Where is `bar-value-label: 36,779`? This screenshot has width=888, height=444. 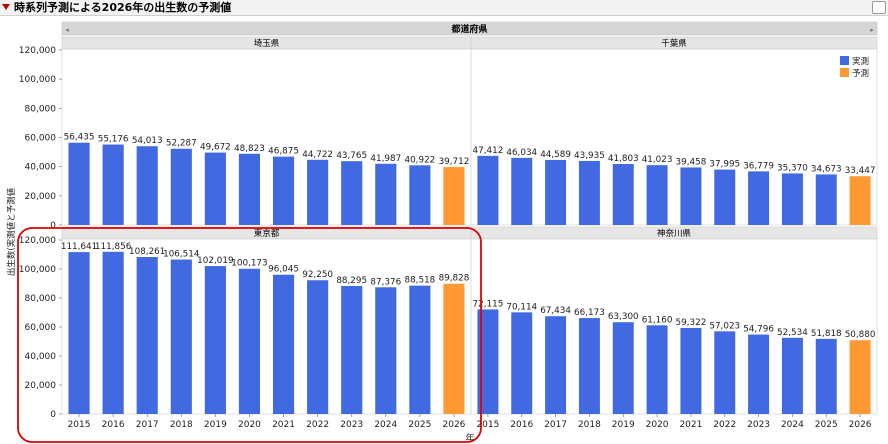 bar-value-label: 36,779 is located at coordinates (758, 166).